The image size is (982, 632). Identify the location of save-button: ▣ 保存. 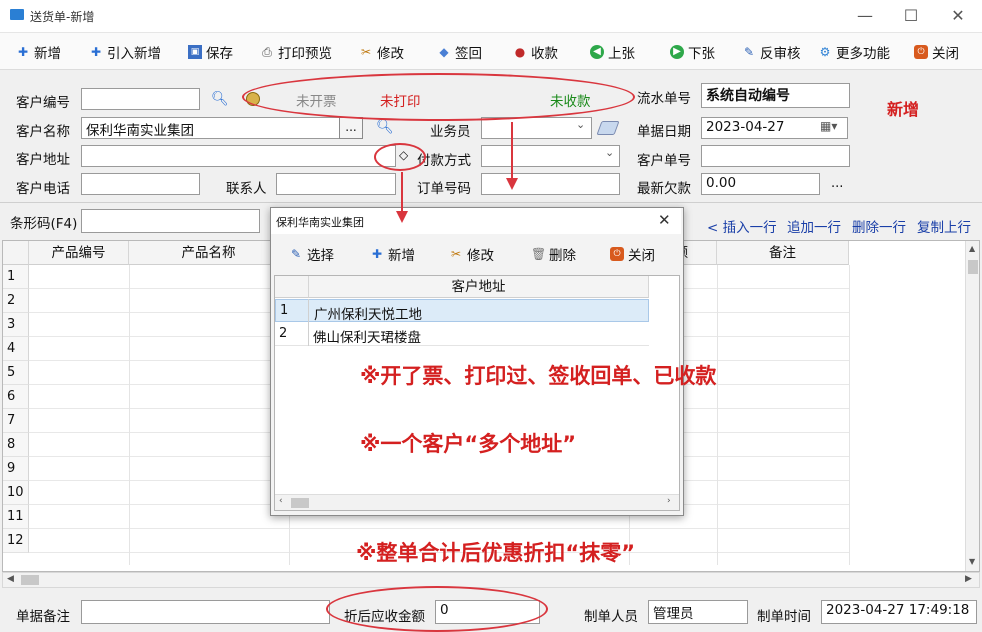
(210, 52).